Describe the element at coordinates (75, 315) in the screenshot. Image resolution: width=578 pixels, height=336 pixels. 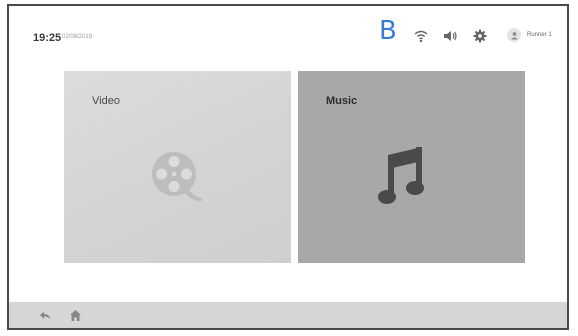
I see `home-icon` at that location.